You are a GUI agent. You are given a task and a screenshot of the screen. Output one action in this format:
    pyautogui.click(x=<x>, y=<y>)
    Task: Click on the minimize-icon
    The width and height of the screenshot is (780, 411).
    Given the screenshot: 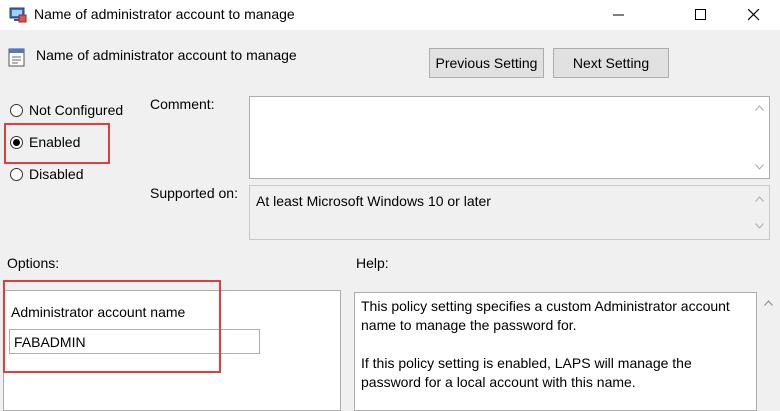 What is the action you would take?
    pyautogui.click(x=618, y=15)
    